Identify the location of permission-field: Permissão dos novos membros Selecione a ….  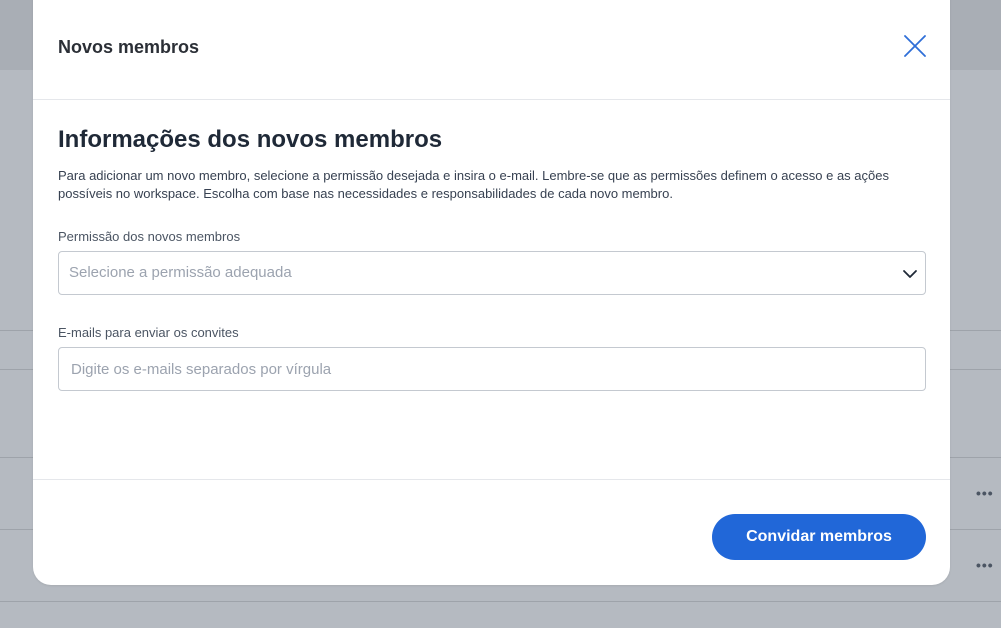
(492, 262).